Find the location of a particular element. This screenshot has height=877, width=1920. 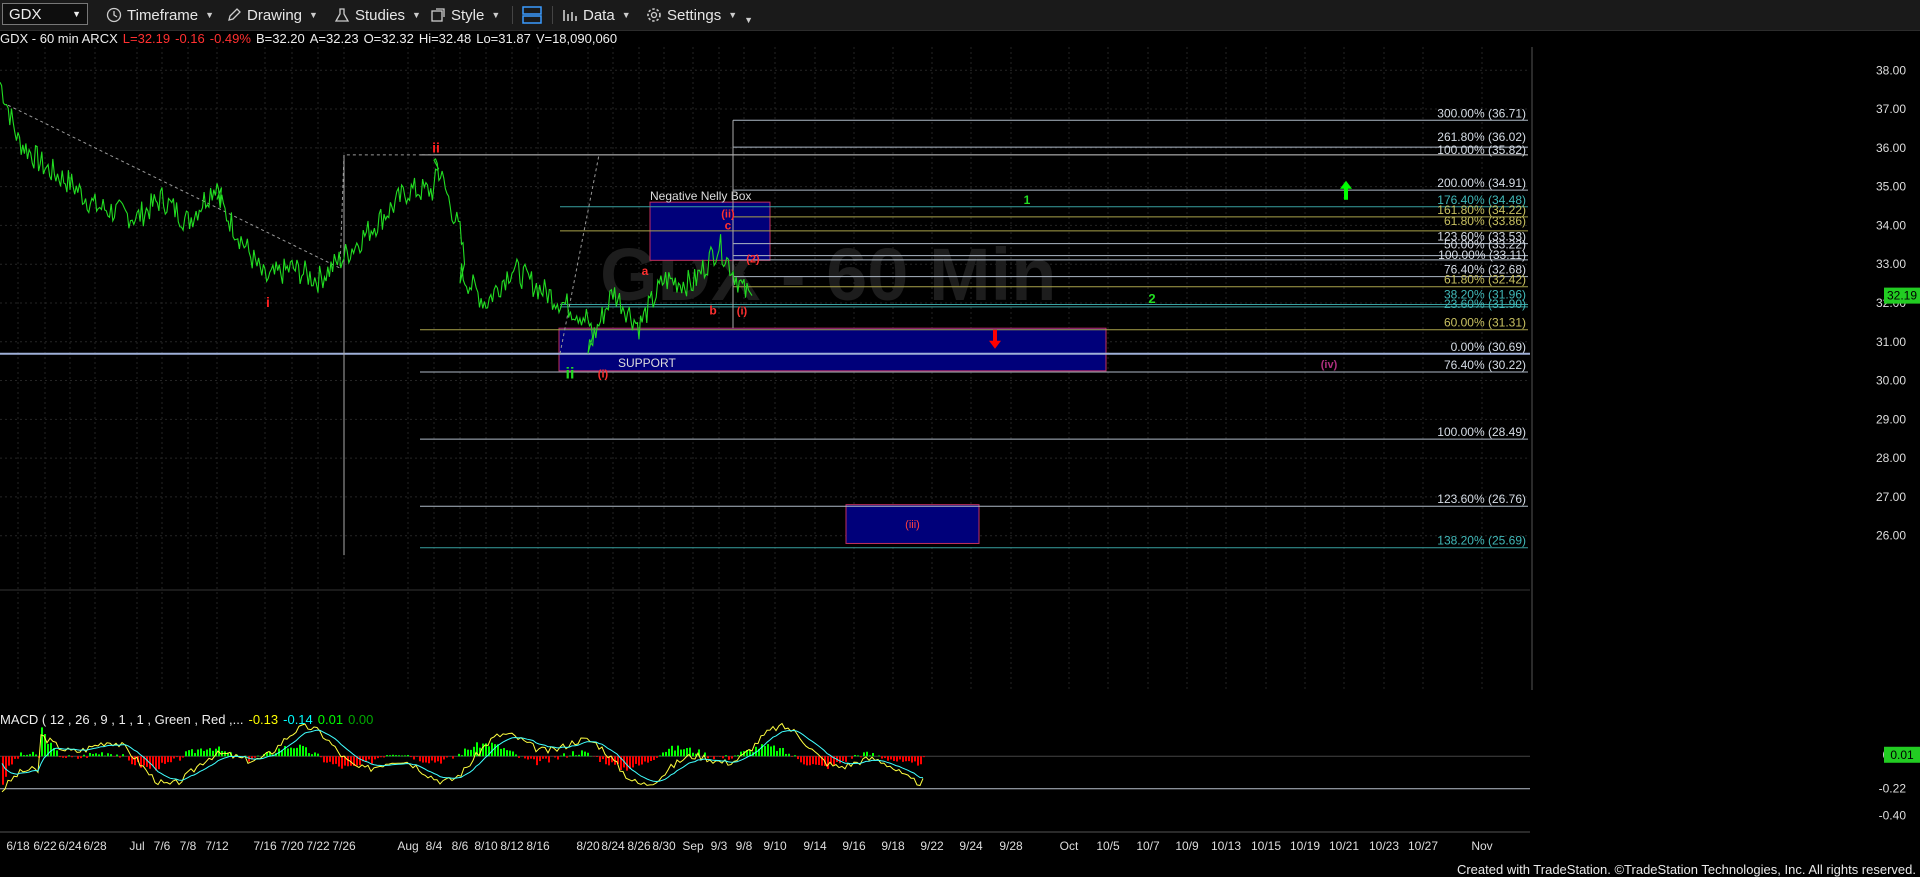

price-tick: 36.00 is located at coordinates (1891, 148).